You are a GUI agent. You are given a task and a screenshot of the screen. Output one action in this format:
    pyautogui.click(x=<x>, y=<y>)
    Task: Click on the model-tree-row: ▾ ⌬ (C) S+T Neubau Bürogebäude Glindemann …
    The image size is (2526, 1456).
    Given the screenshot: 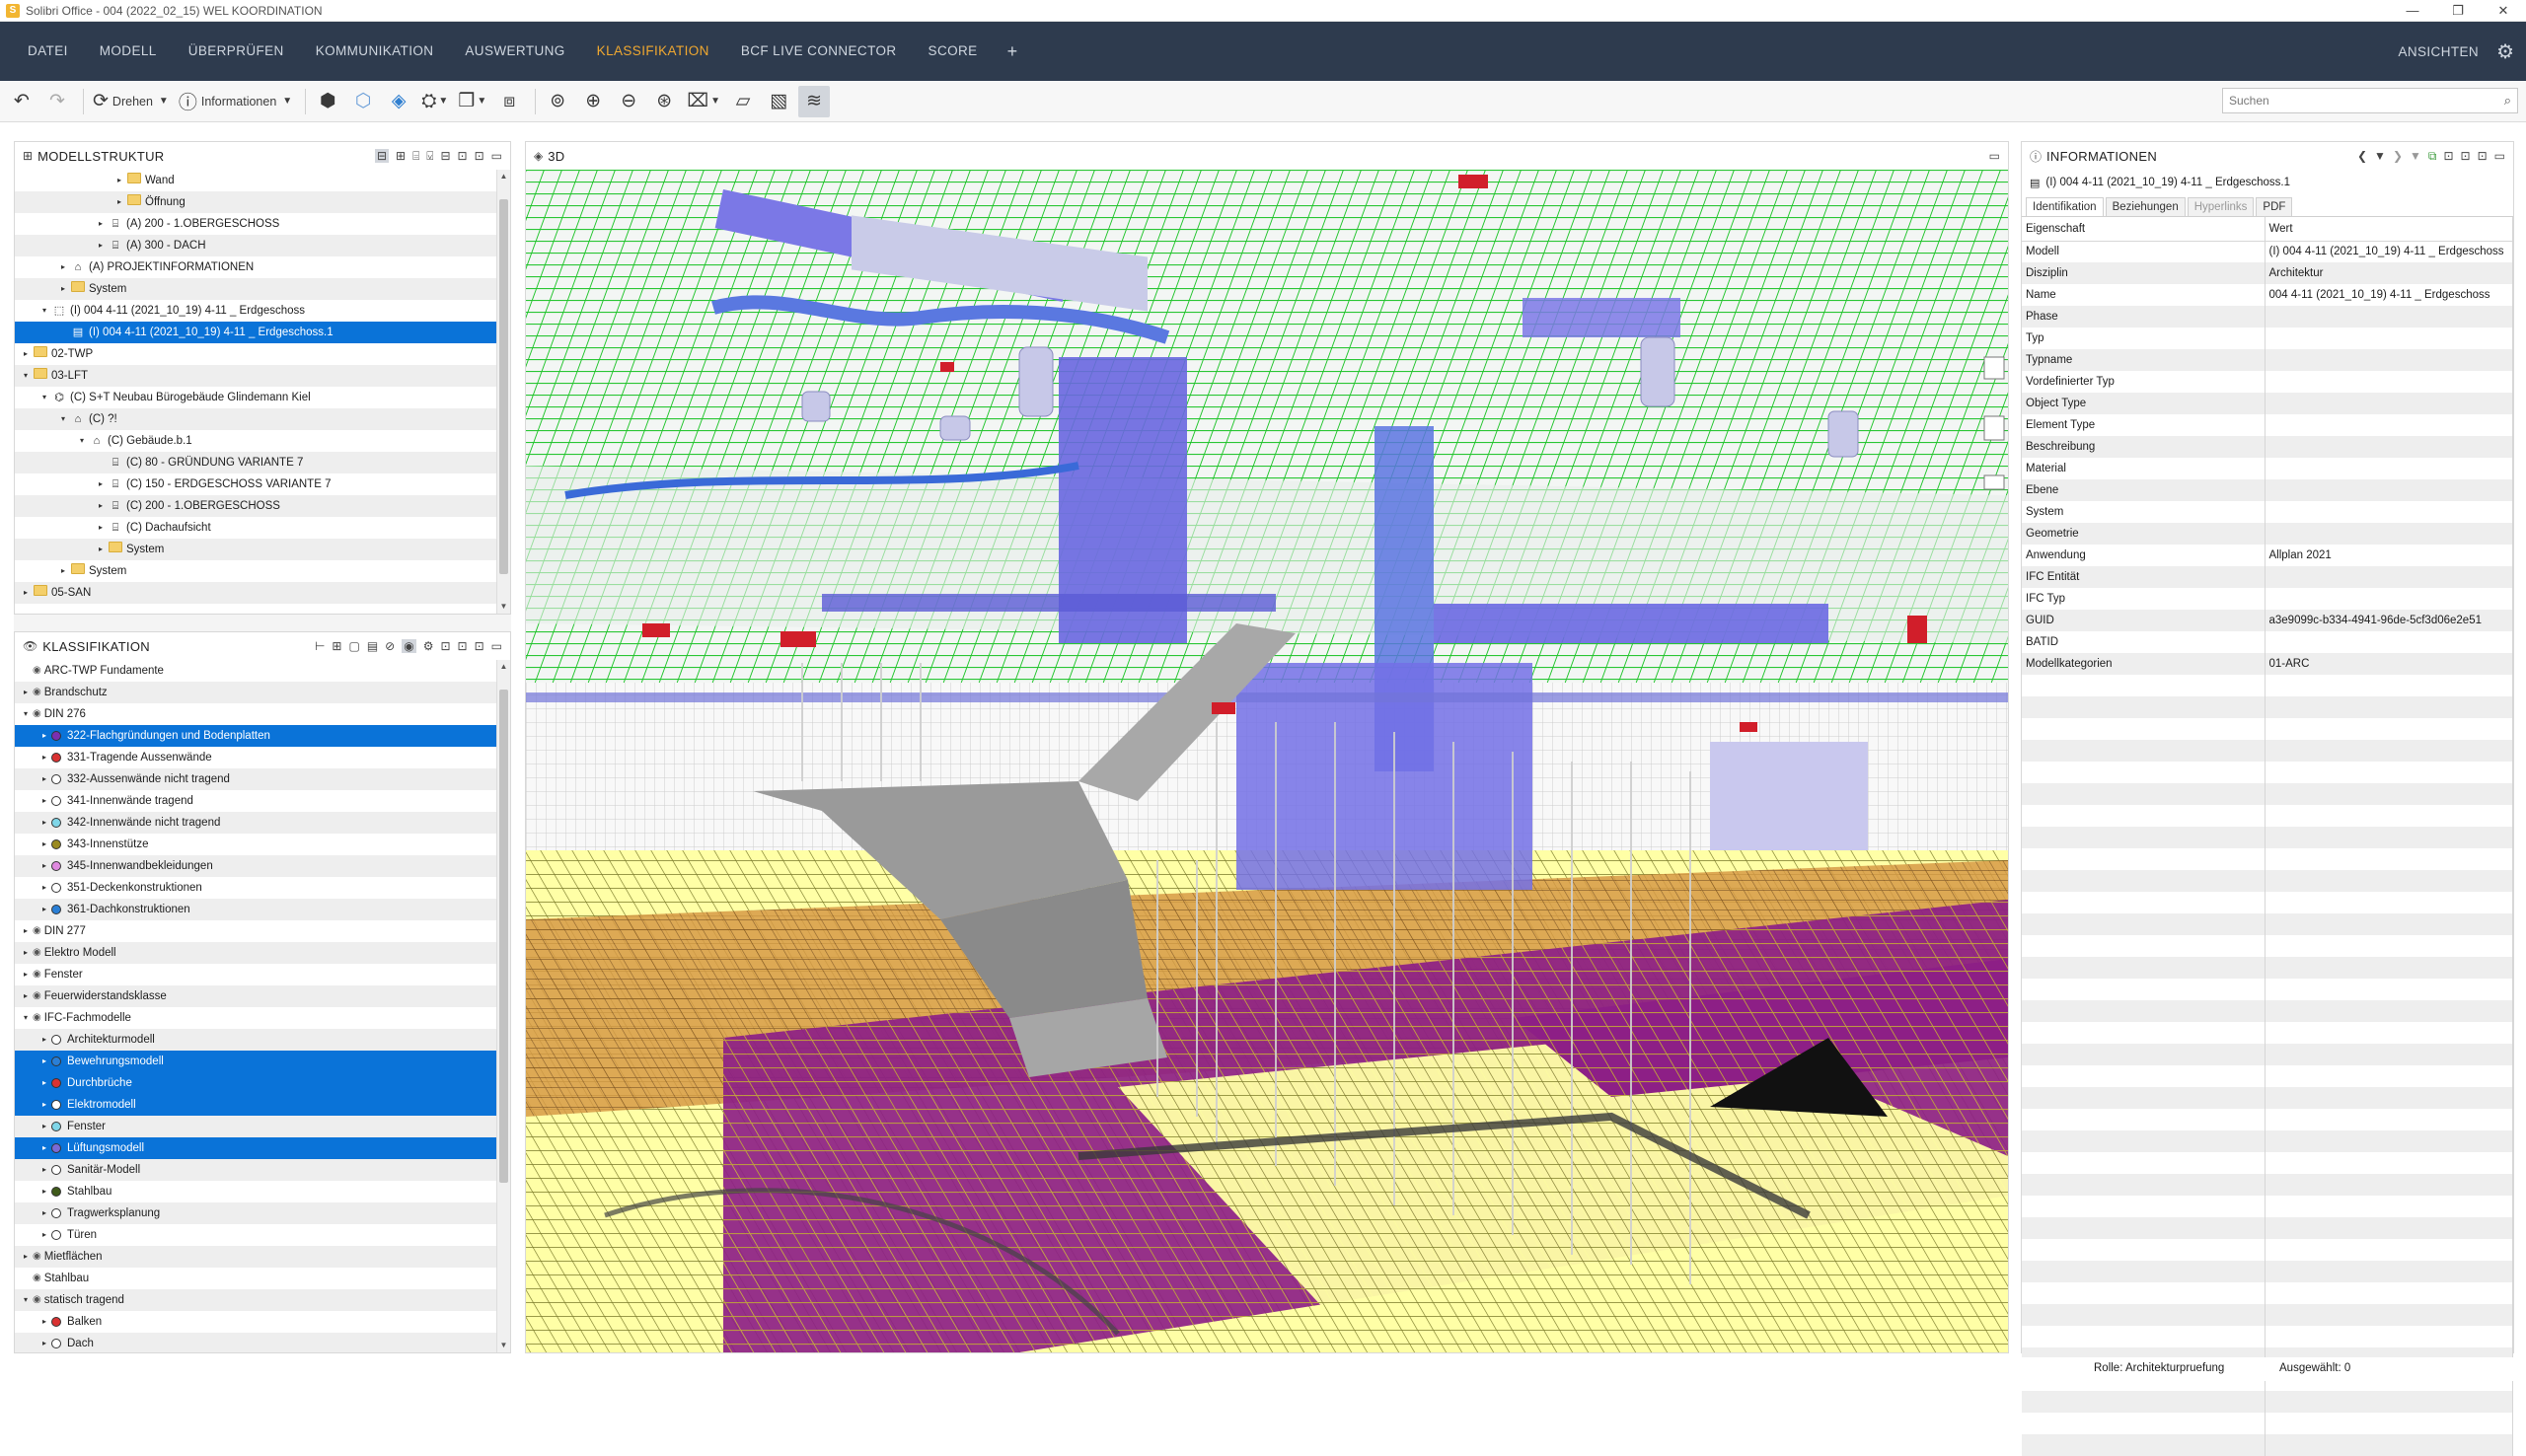 What is the action you would take?
    pyautogui.click(x=262, y=397)
    